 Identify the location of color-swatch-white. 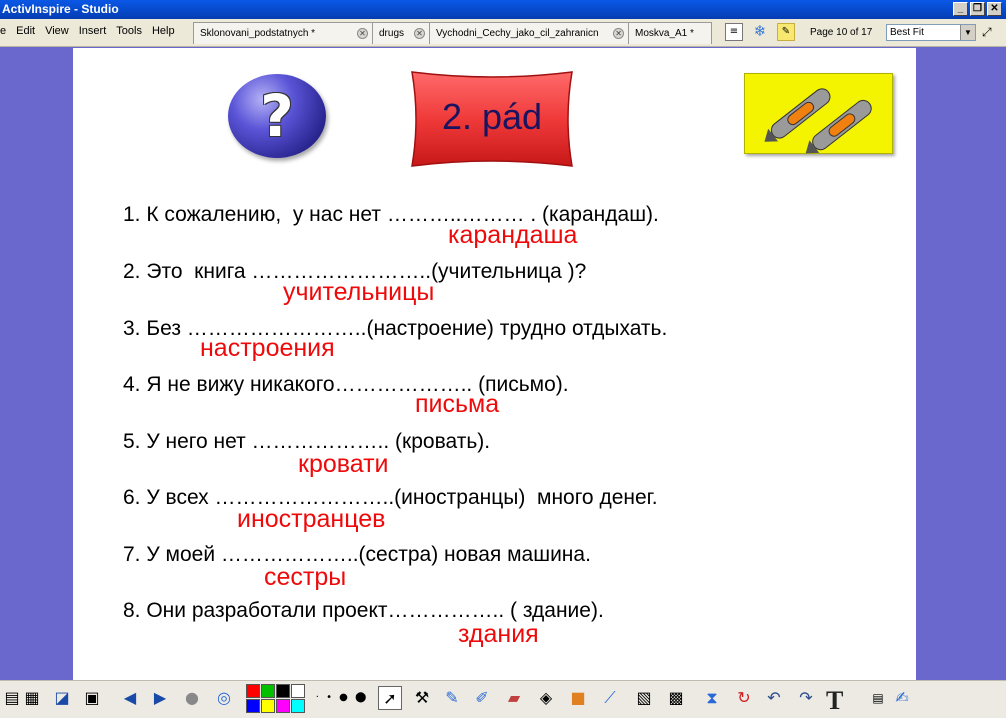
(298, 691).